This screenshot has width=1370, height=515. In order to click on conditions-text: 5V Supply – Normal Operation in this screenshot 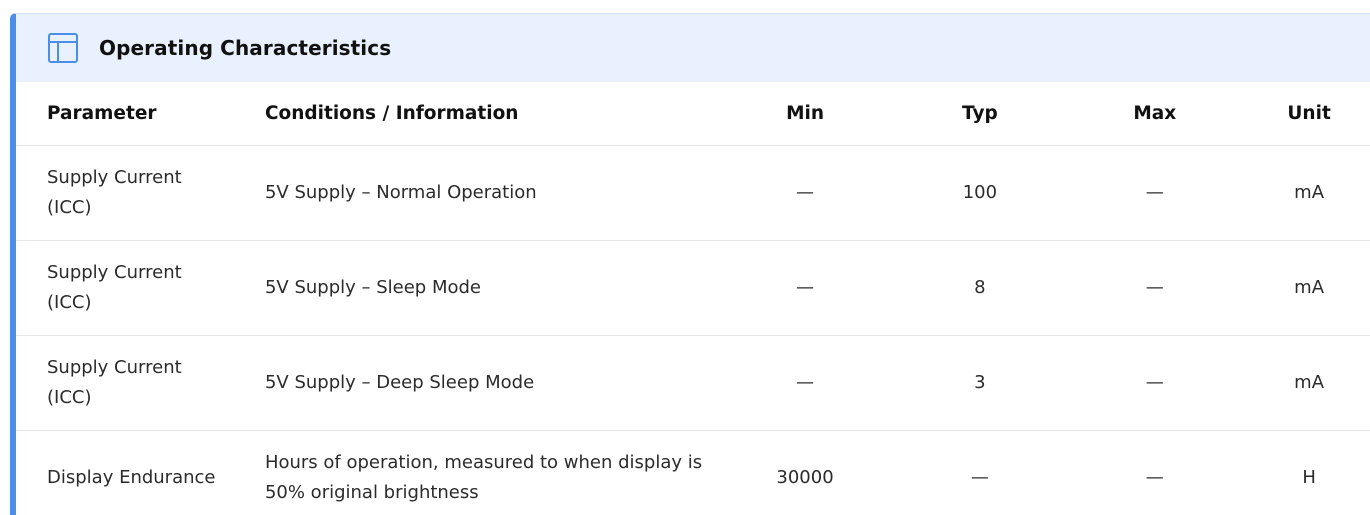, I will do `click(400, 192)`.